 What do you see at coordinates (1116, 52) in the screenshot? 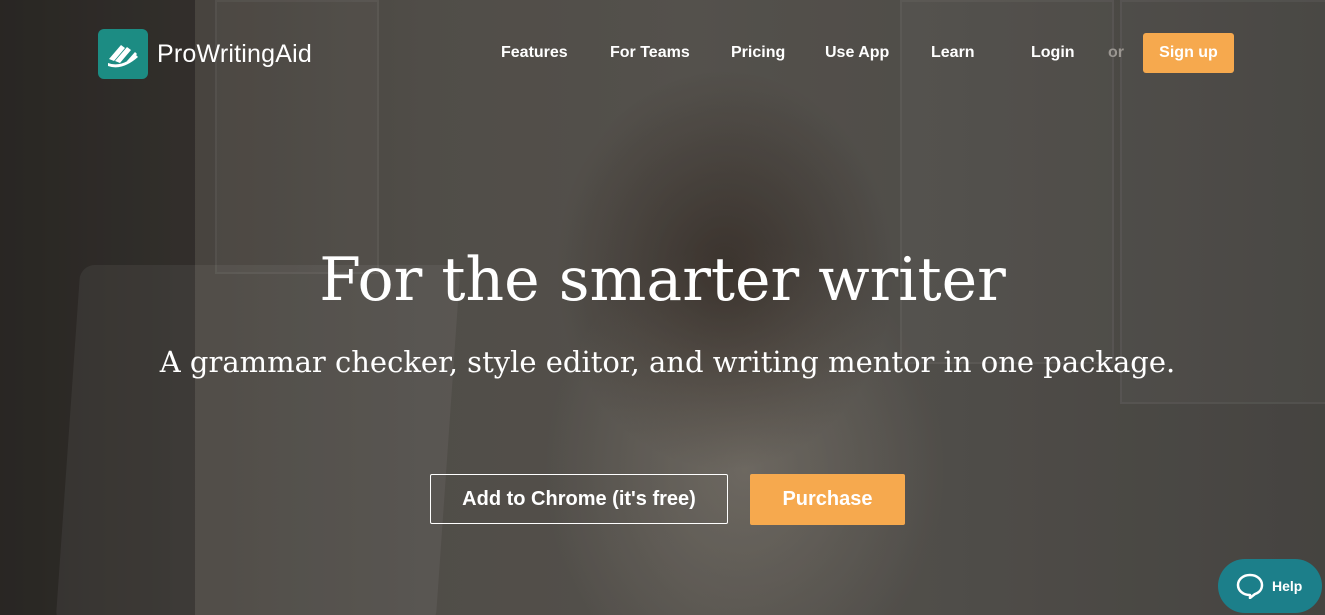
I see `or-separator: or` at bounding box center [1116, 52].